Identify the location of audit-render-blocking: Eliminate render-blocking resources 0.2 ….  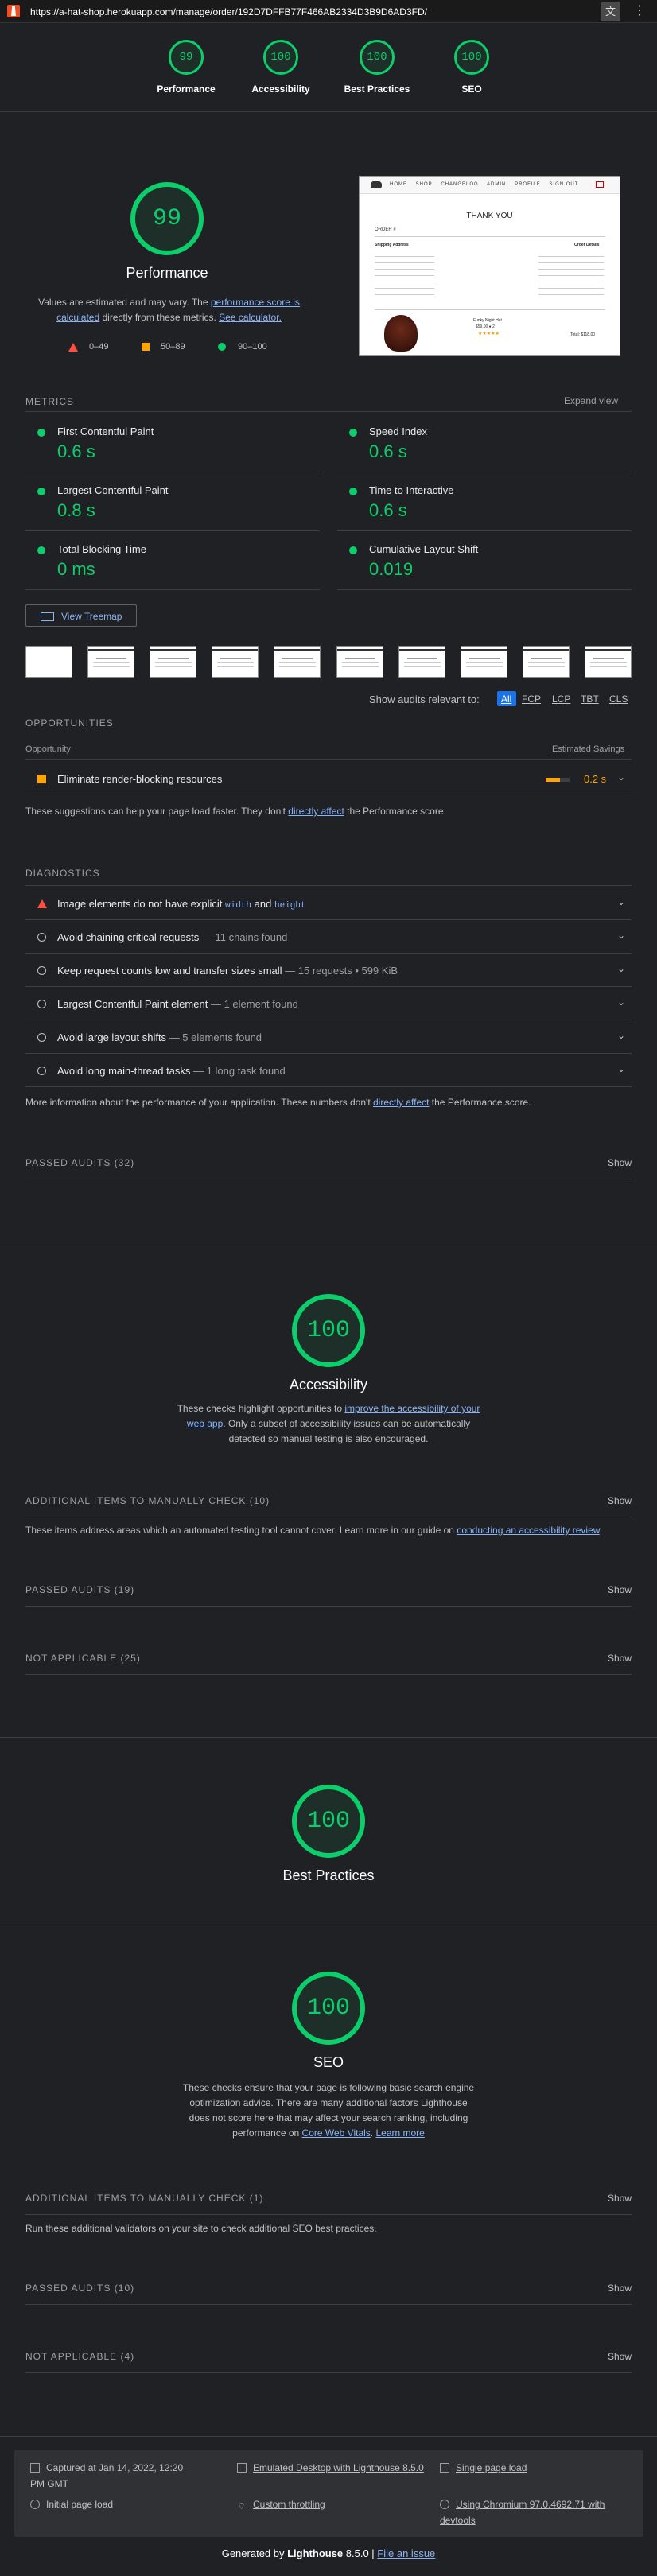
(328, 778).